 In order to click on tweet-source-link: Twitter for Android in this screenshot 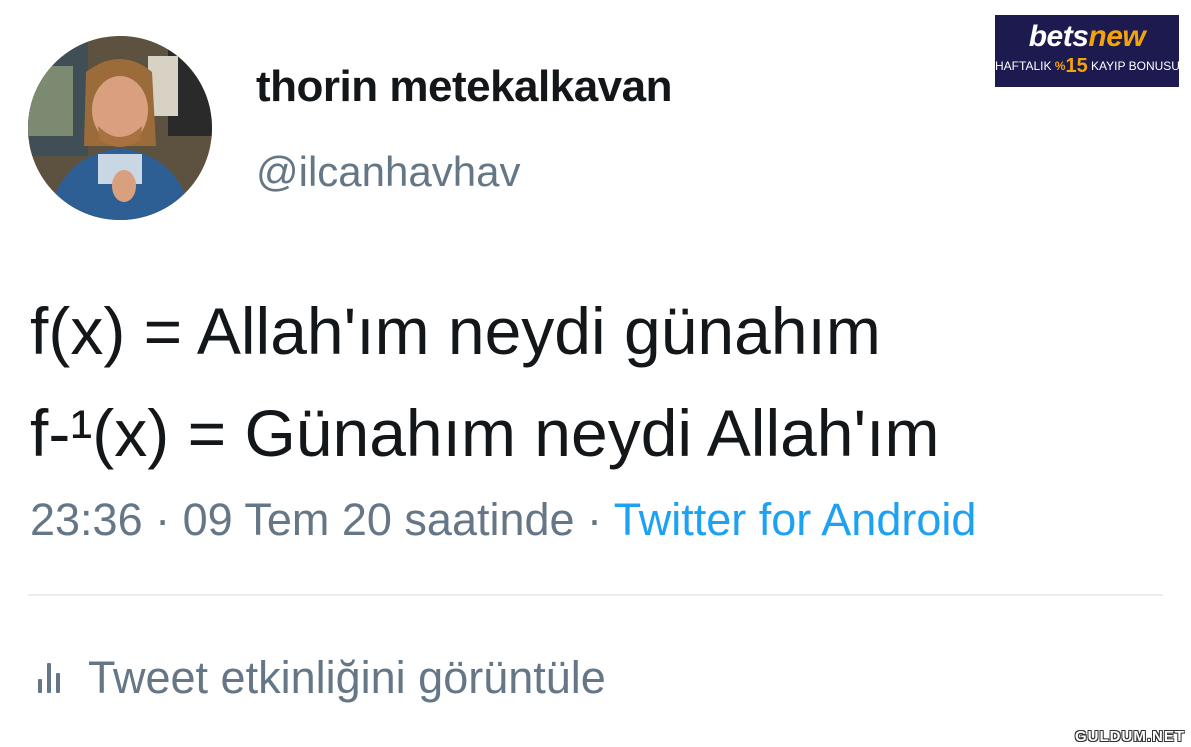, I will do `click(795, 519)`.